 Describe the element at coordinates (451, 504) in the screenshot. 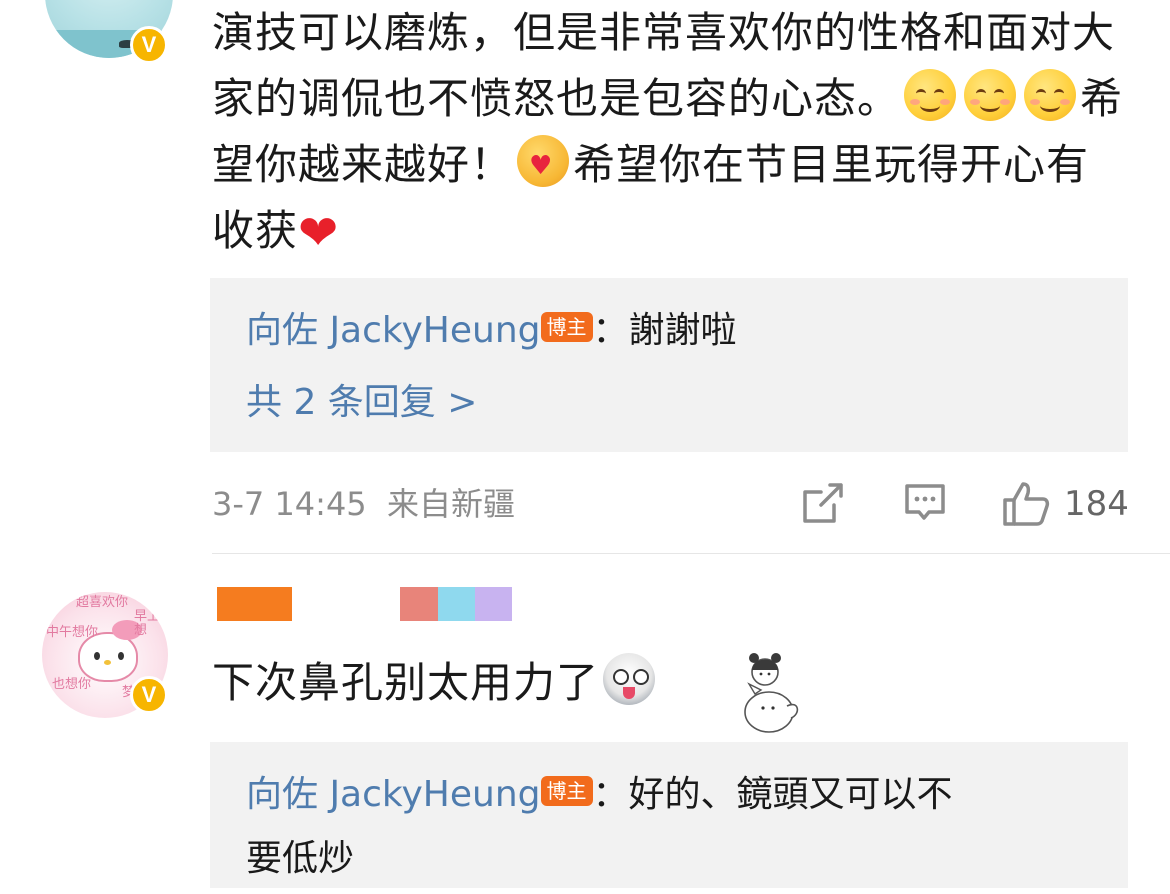

I see `comment-location: 来自新疆` at that location.